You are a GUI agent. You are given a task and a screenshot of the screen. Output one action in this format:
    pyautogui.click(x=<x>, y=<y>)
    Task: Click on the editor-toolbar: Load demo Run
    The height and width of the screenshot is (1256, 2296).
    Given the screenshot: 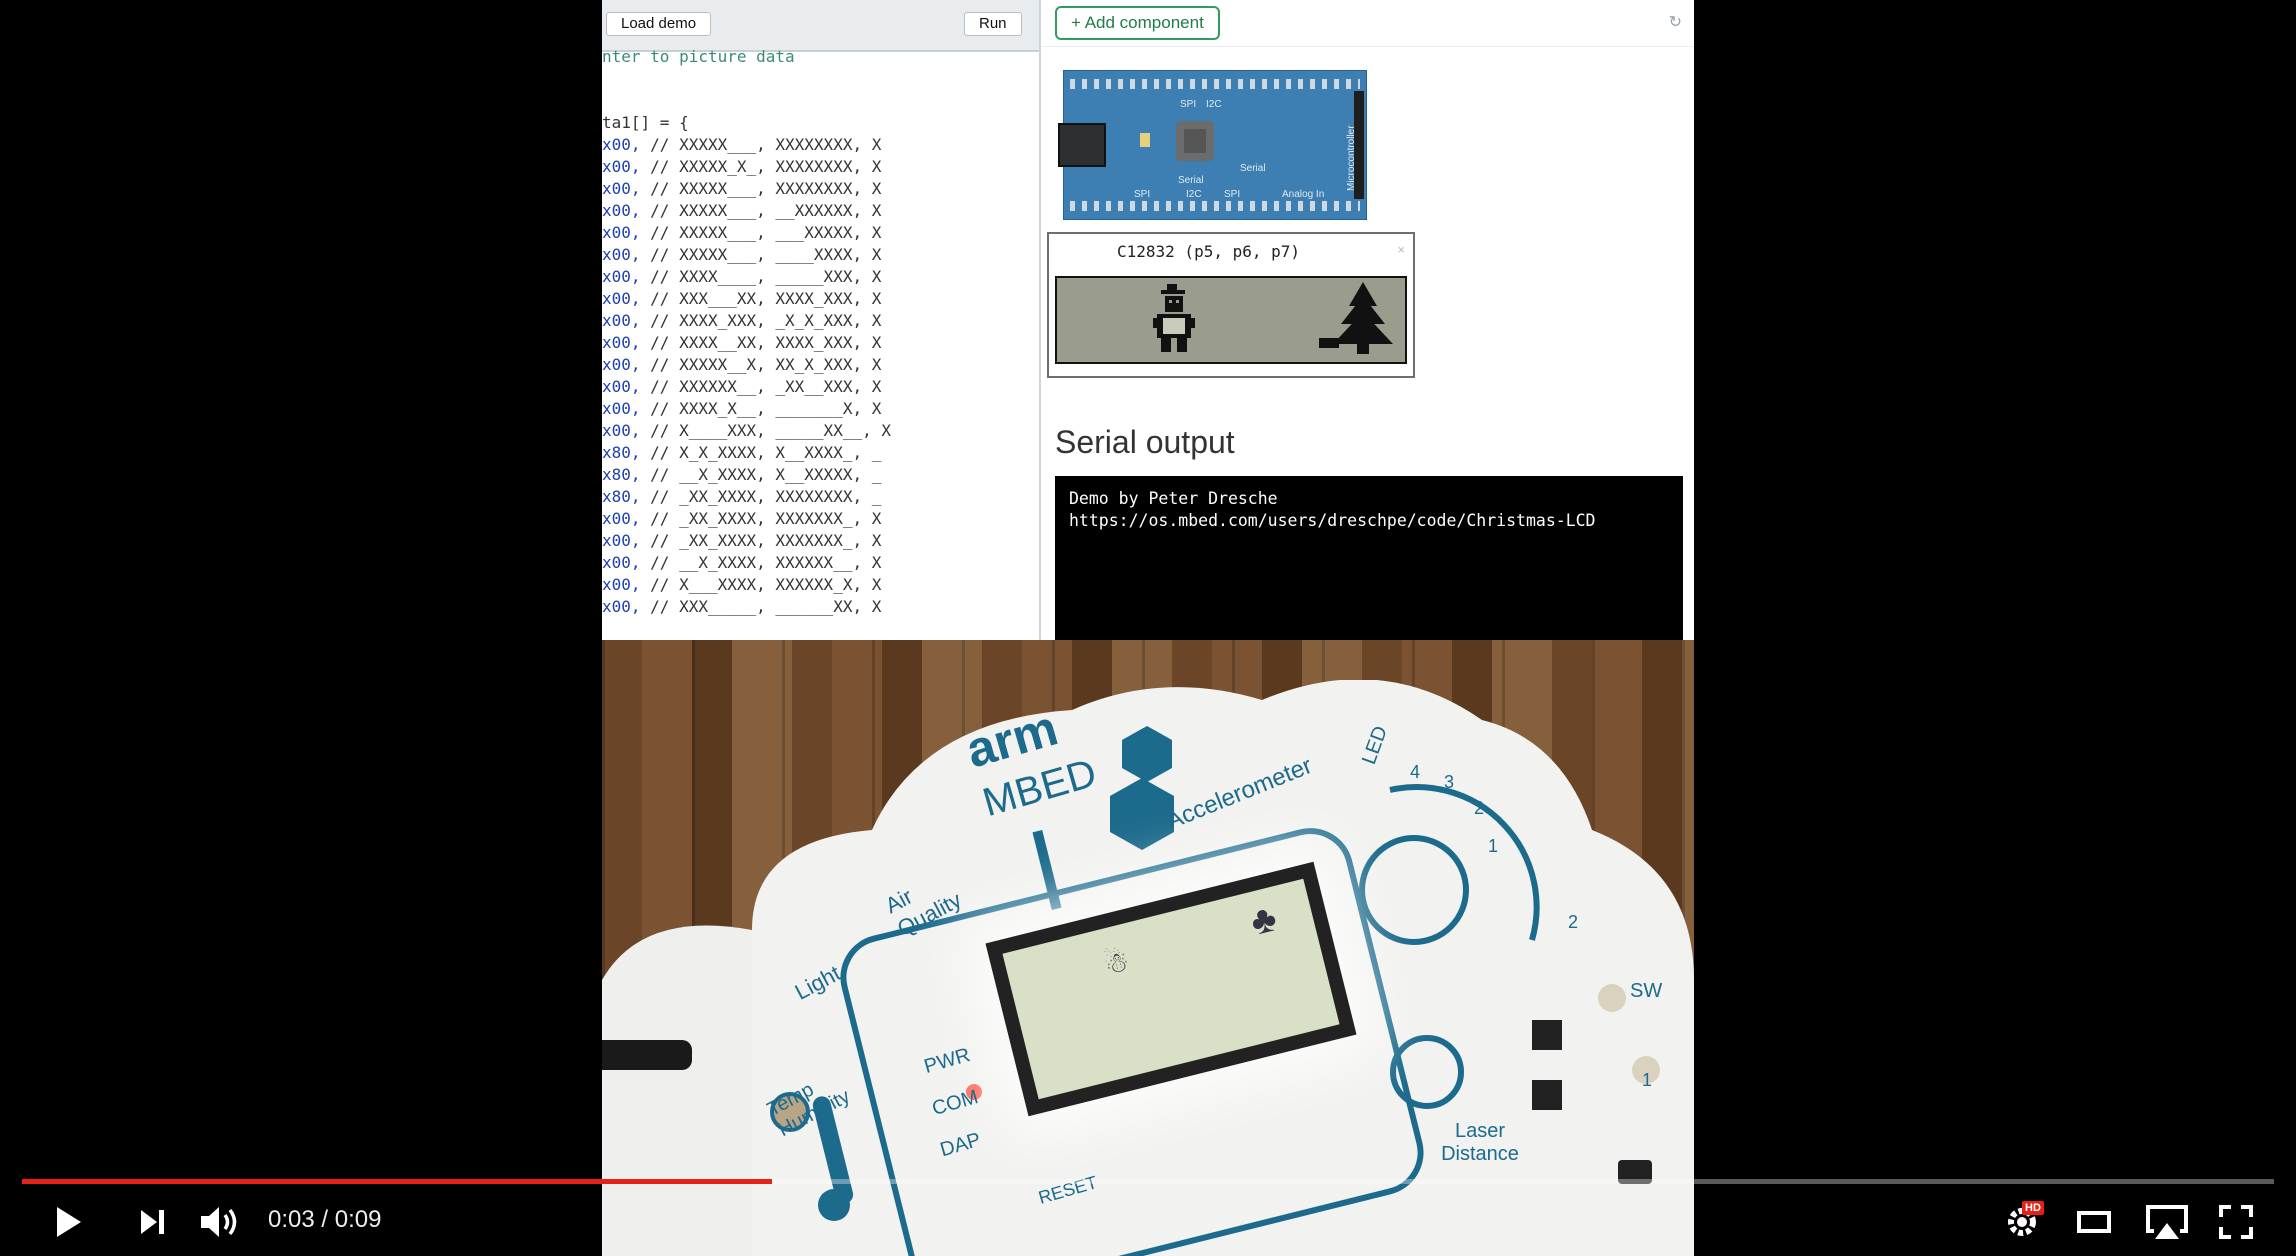 What is the action you would take?
    pyautogui.click(x=820, y=26)
    